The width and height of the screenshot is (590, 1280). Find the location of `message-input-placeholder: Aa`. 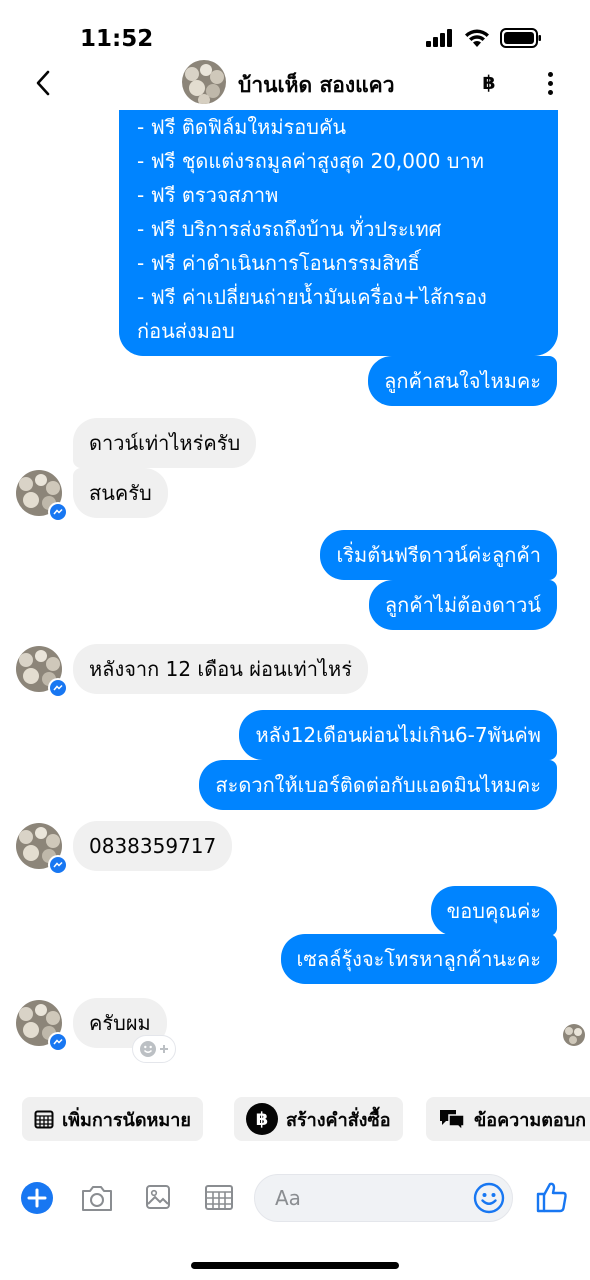

message-input-placeholder: Aa is located at coordinates (288, 1198).